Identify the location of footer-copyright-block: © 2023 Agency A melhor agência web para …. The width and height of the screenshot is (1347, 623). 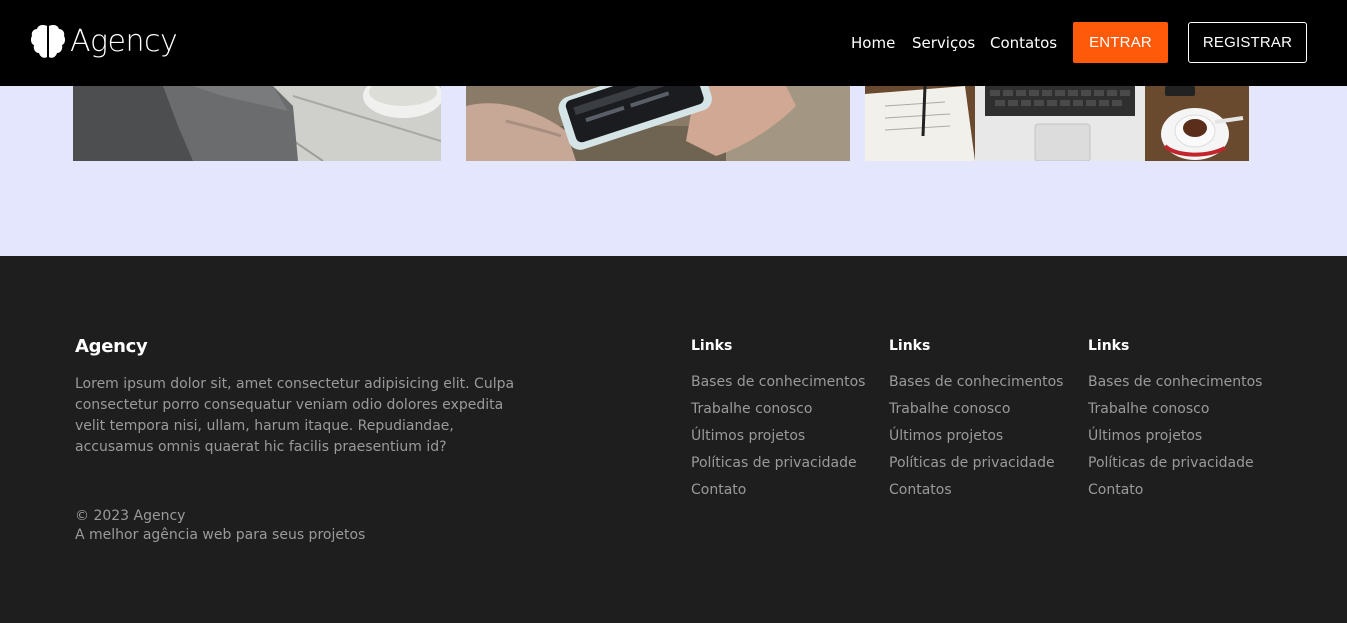
(220, 526).